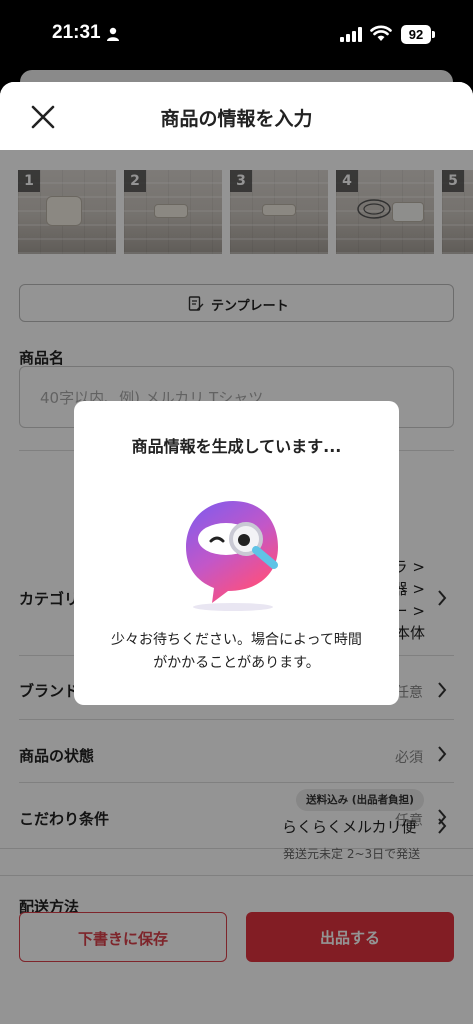 The image size is (473, 1024). What do you see at coordinates (232, 556) in the screenshot?
I see `mascot-search-icon` at bounding box center [232, 556].